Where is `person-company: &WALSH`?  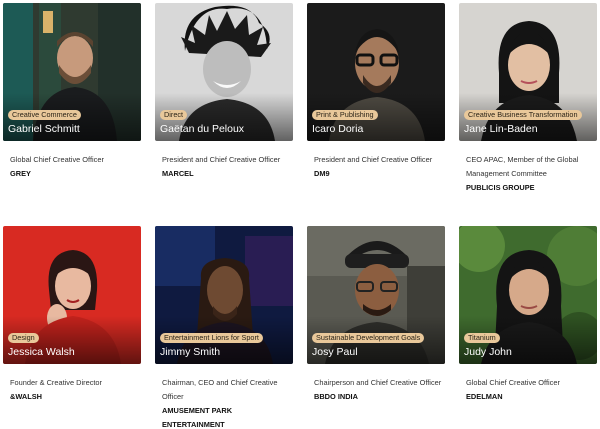
person-company: &WALSH is located at coordinates (26, 396).